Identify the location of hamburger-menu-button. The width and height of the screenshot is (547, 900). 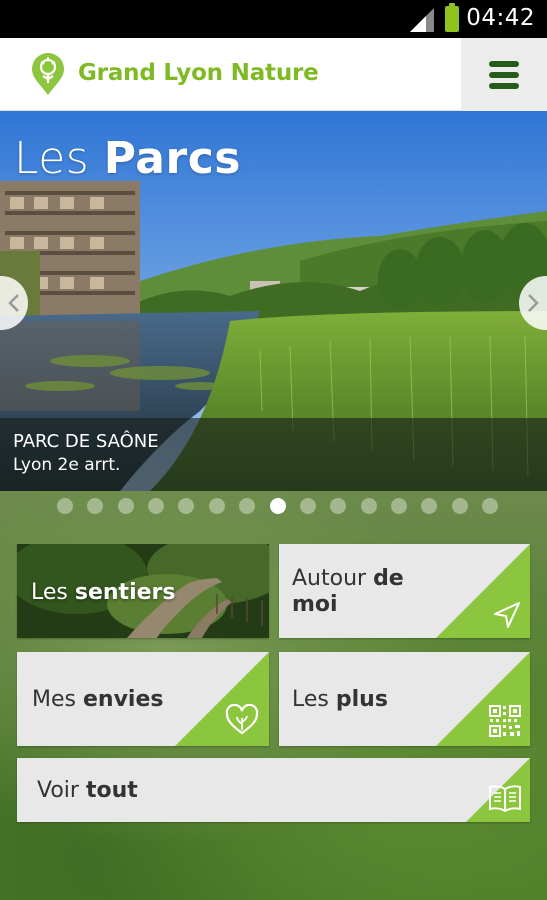
(504, 74).